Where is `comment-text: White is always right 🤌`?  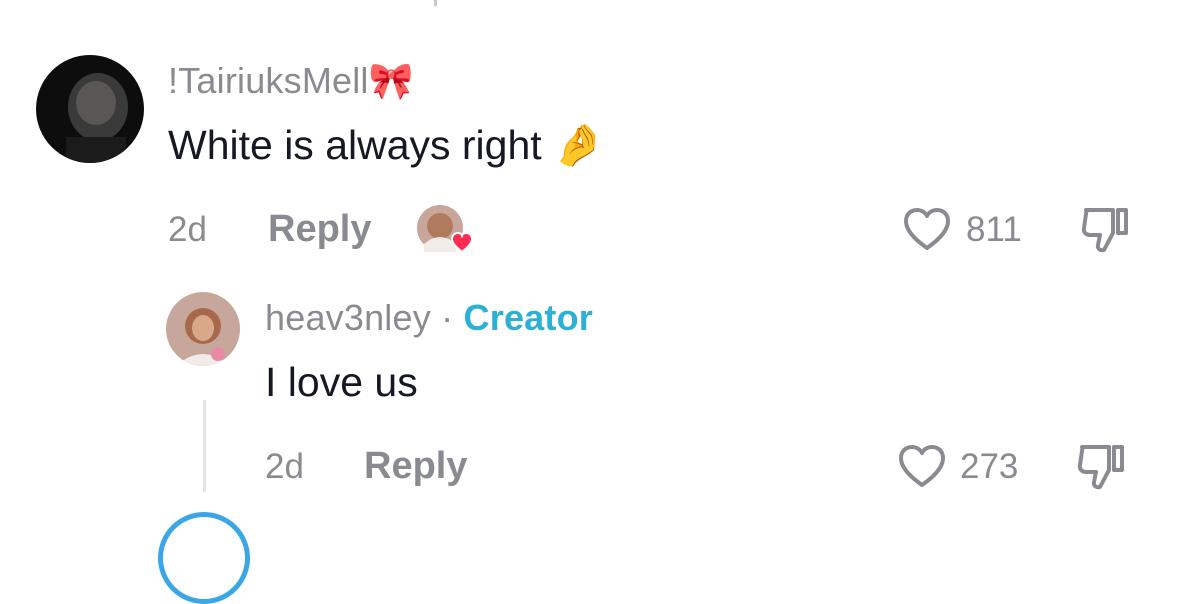
comment-text: White is always right 🤌 is located at coordinates (386, 146).